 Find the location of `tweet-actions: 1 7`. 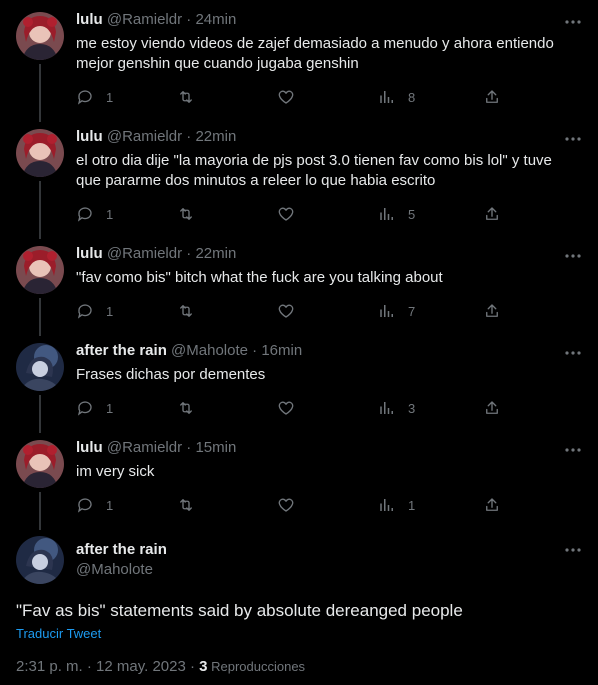

tweet-actions: 1 7 is located at coordinates (296, 311).